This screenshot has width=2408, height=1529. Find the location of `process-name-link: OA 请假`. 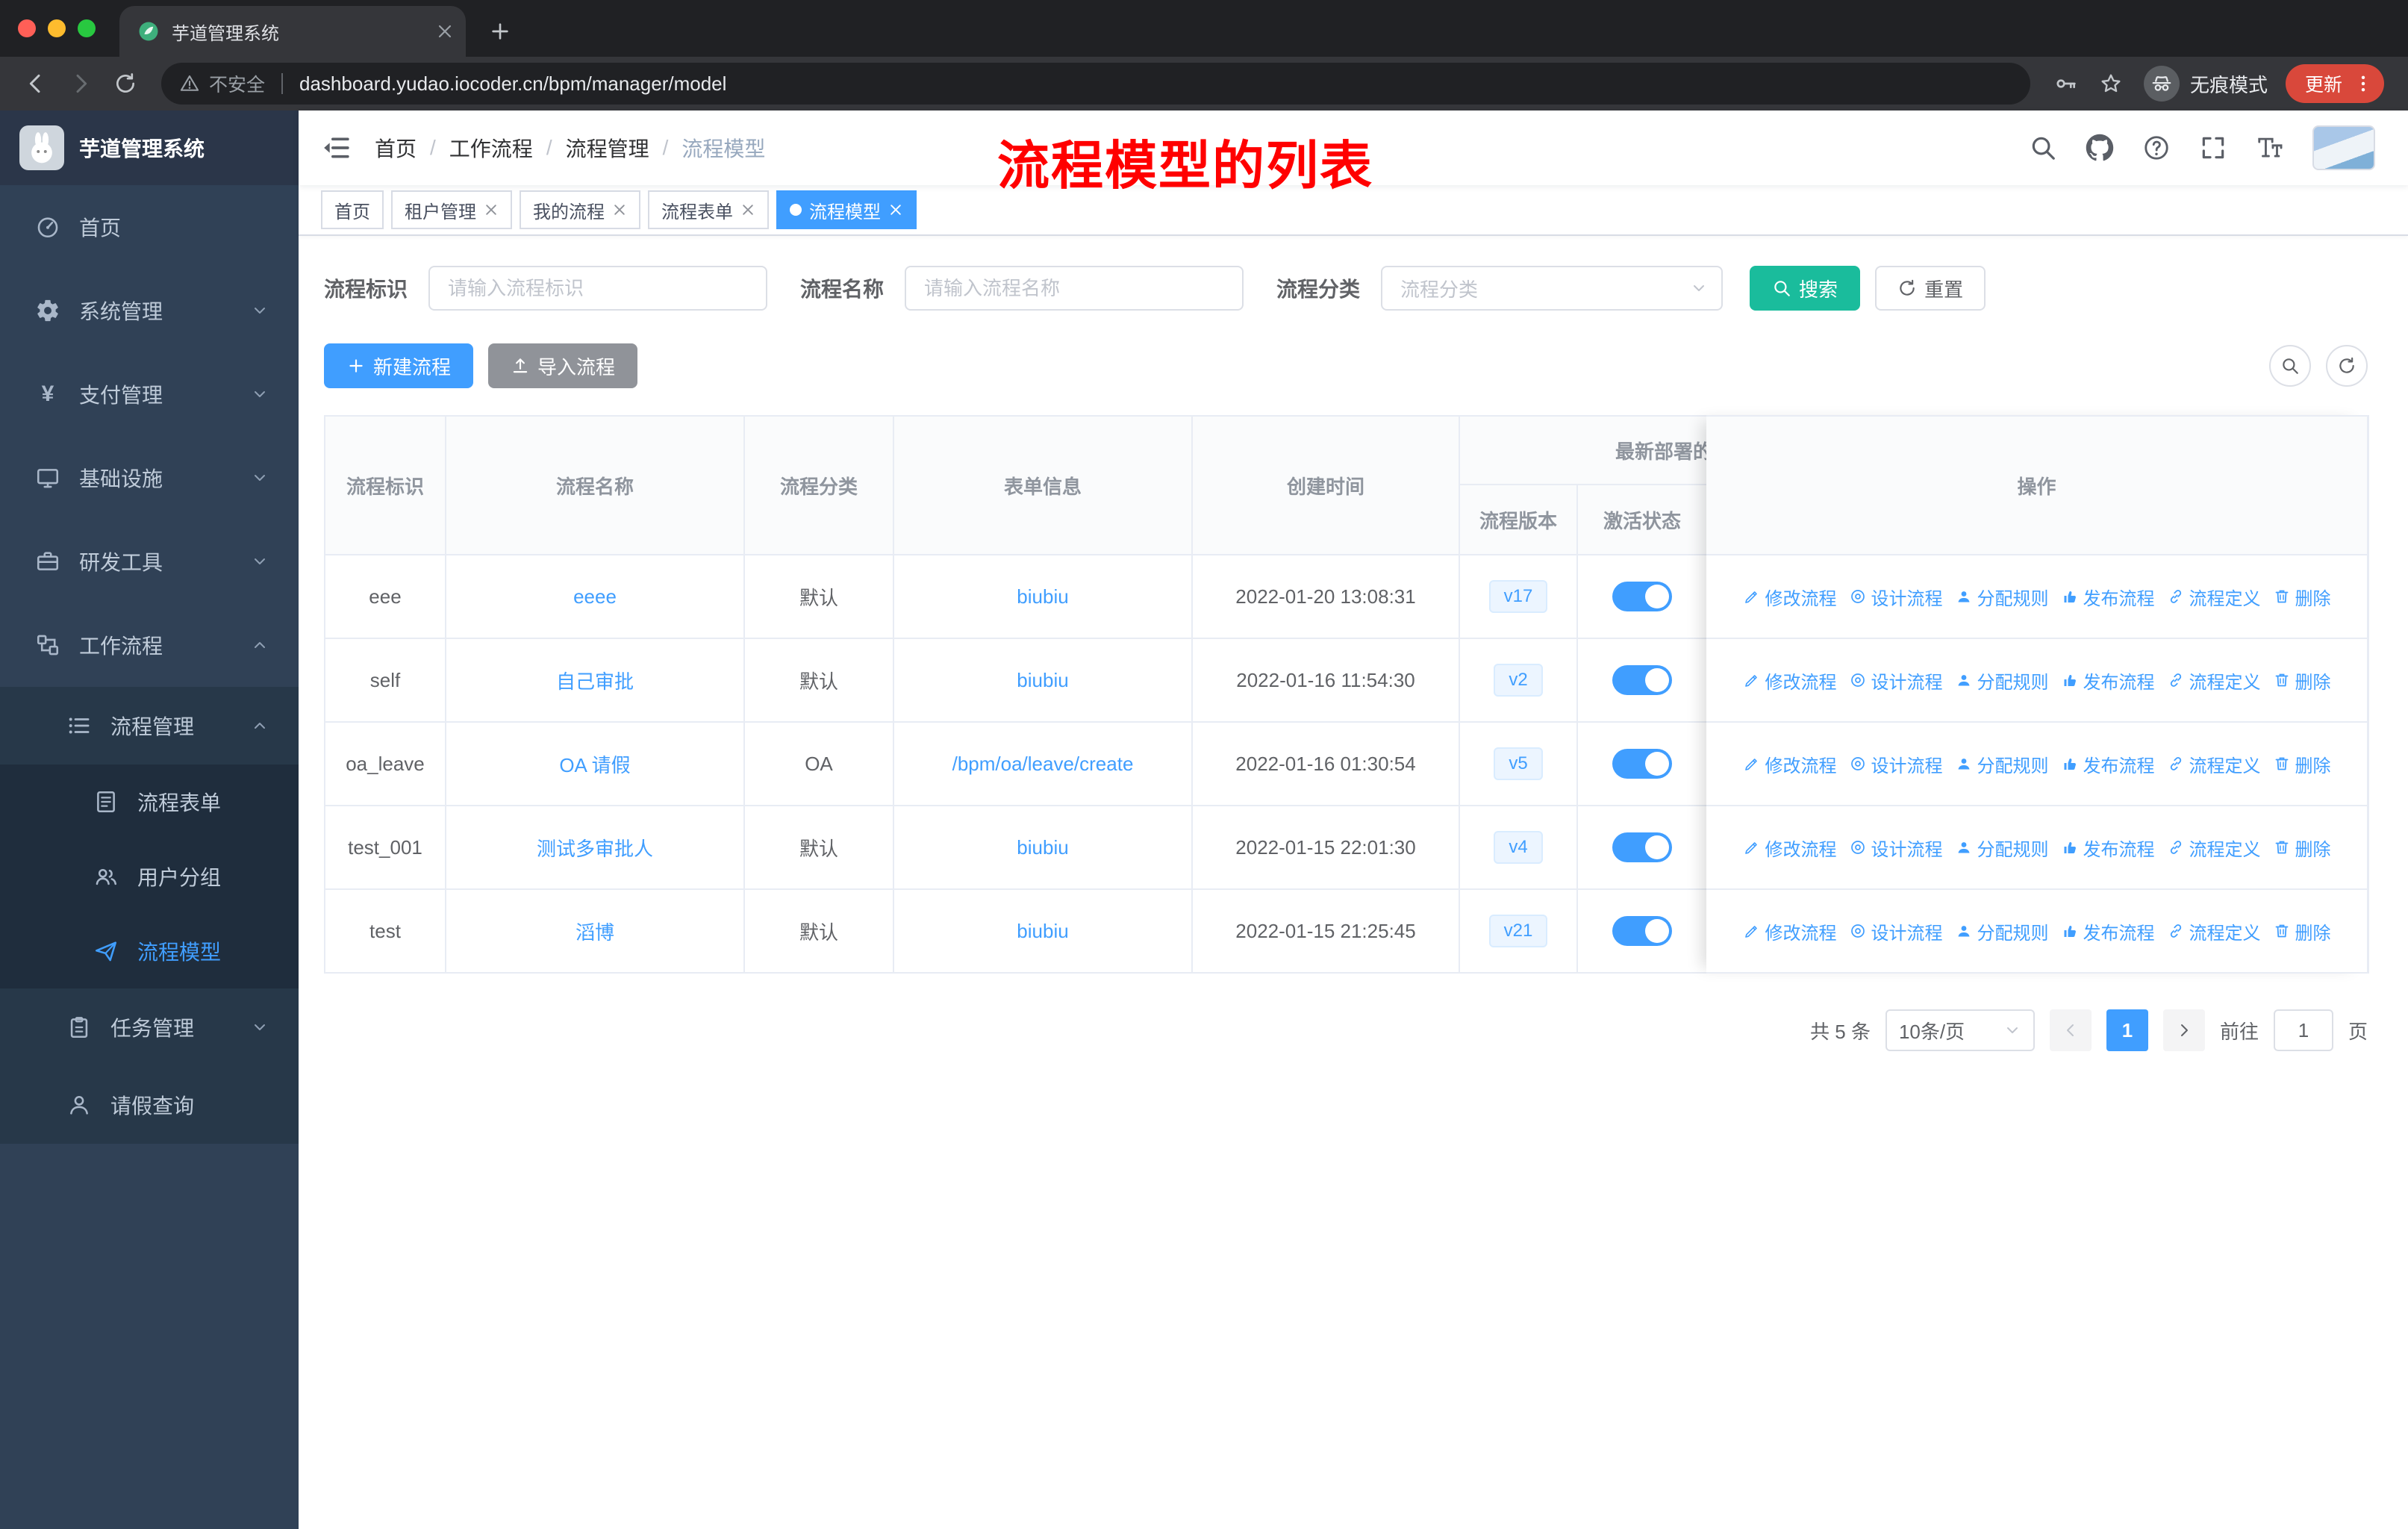

process-name-link: OA 请假 is located at coordinates (594, 765).